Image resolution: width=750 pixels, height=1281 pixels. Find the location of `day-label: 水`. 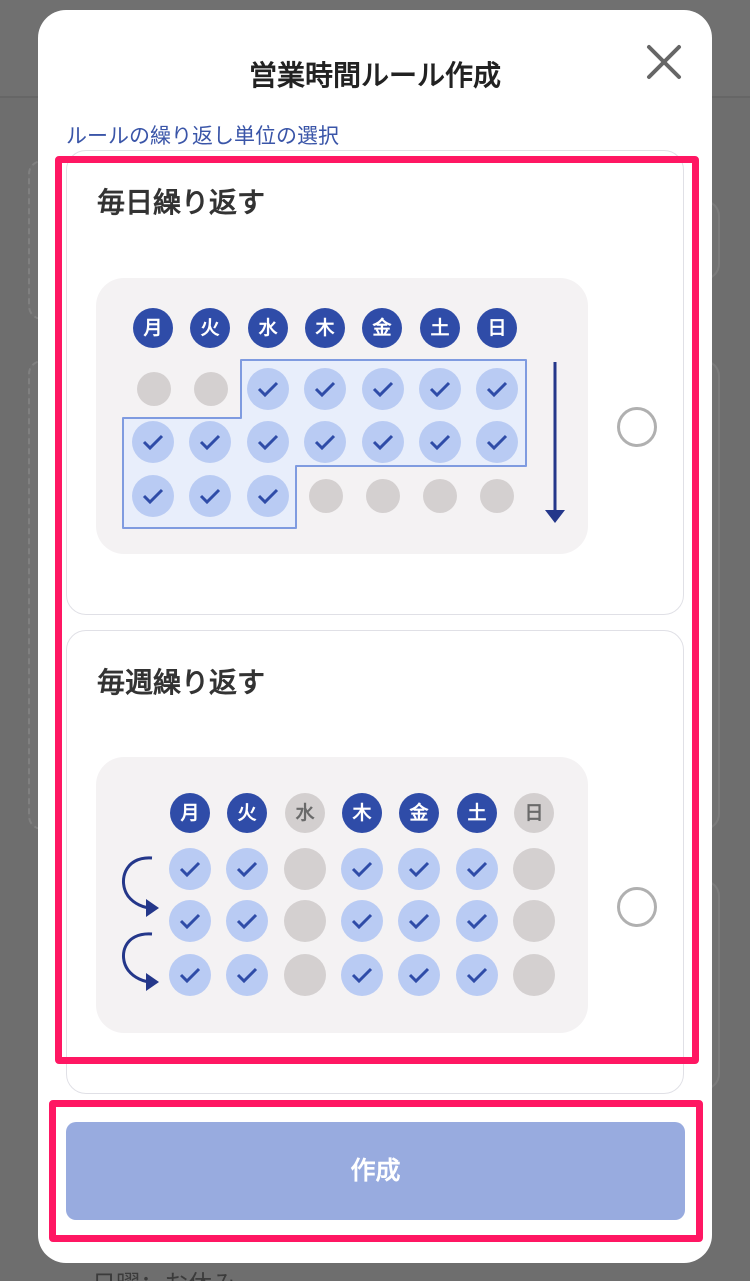

day-label: 水 is located at coordinates (305, 813).